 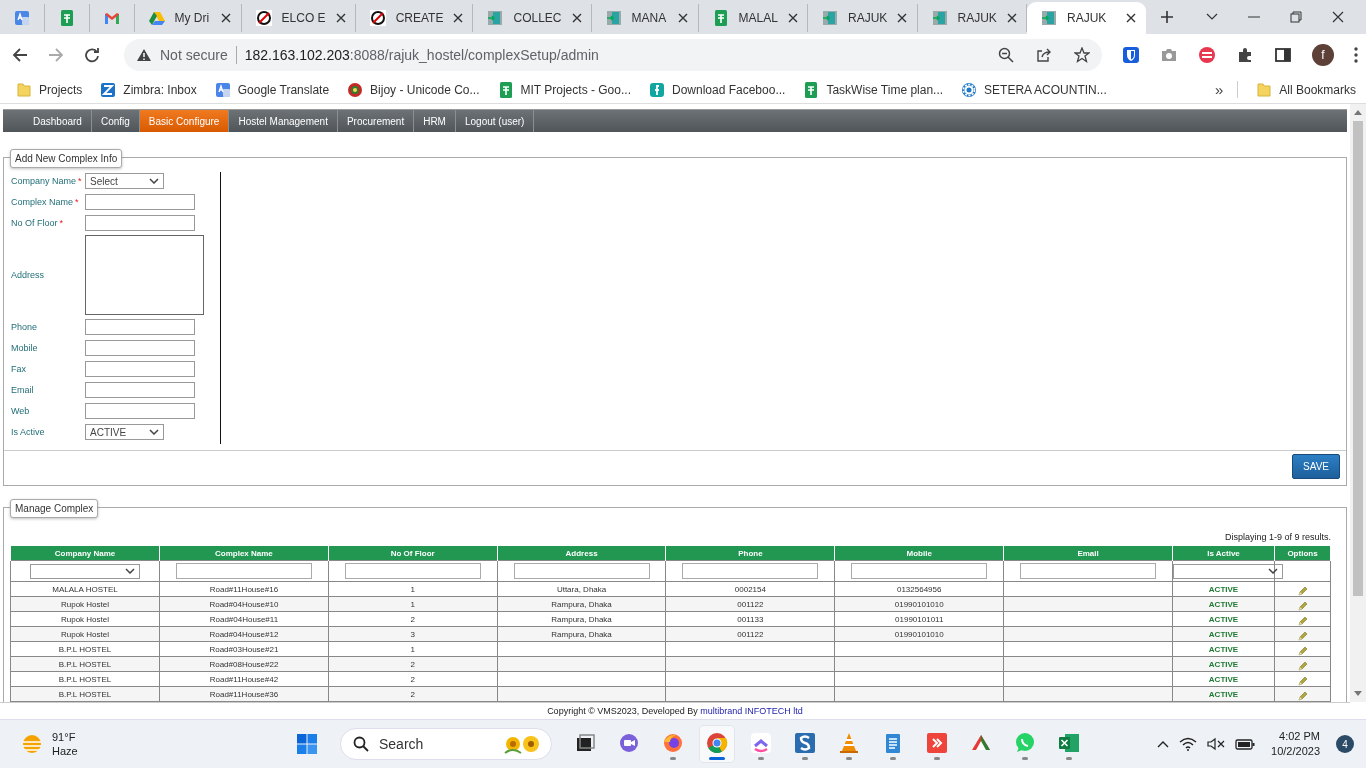 I want to click on browser-tab: ELCO E, so click(x=298, y=18).